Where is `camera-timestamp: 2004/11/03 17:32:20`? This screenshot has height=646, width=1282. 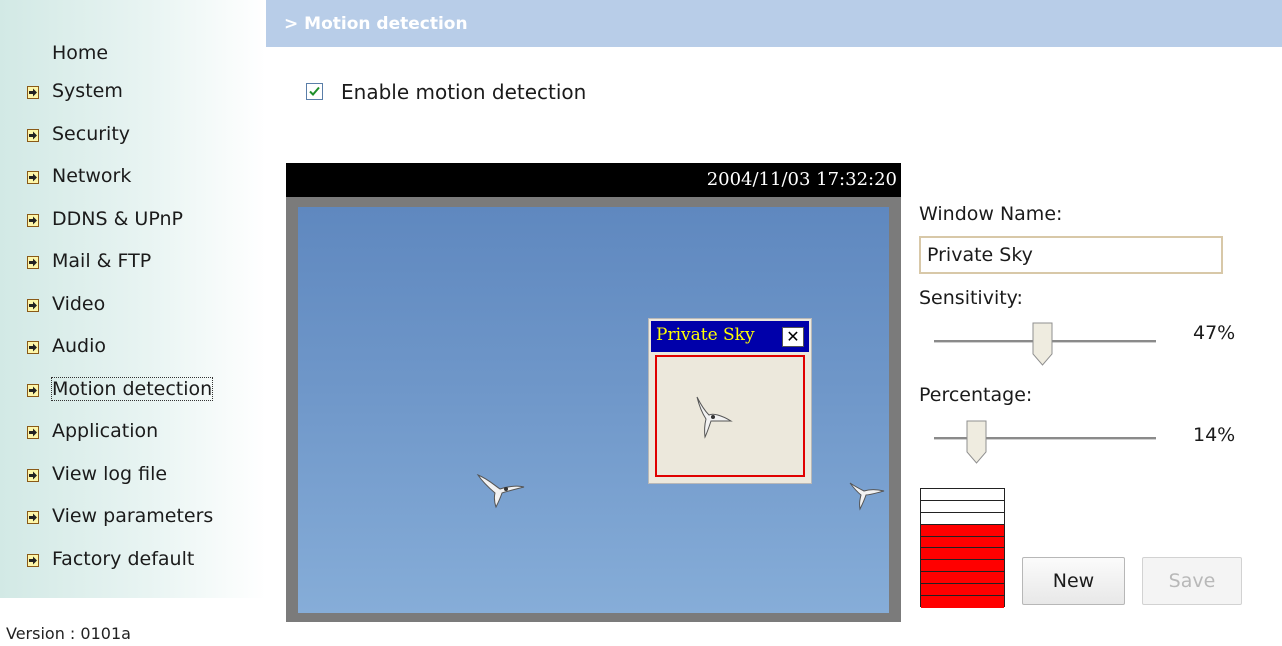 camera-timestamp: 2004/11/03 17:32:20 is located at coordinates (801, 179).